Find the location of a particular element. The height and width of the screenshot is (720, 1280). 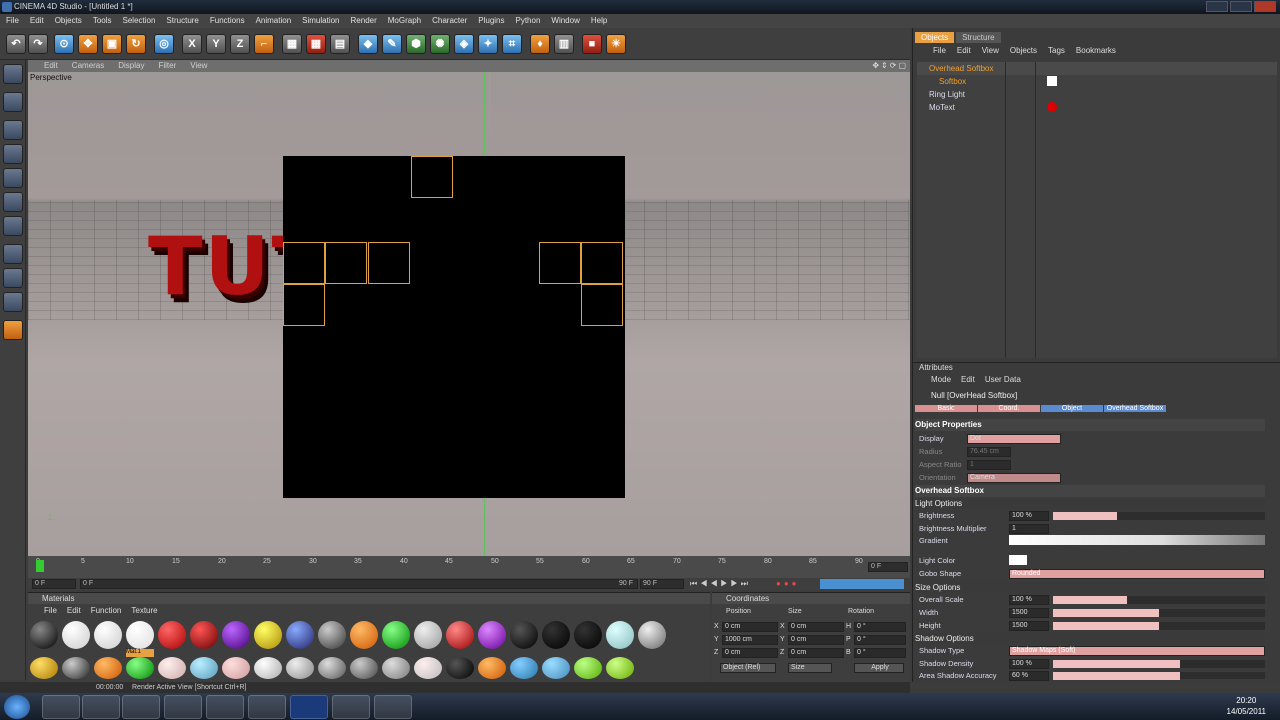

recent-tool-icon: ◎ is located at coordinates (164, 44).